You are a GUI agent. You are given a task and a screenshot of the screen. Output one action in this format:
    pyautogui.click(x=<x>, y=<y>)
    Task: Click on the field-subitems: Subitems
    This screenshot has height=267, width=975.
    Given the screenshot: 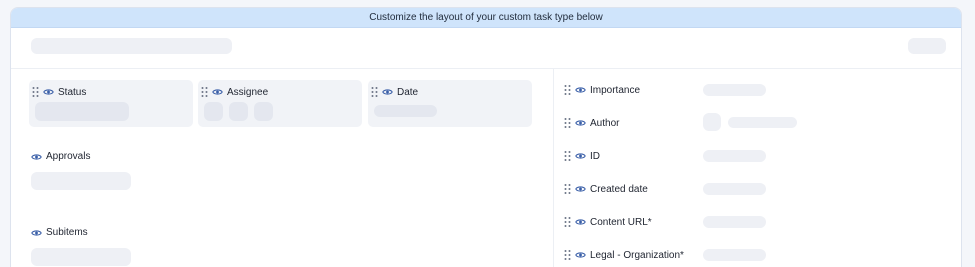 What is the action you would take?
    pyautogui.click(x=59, y=232)
    